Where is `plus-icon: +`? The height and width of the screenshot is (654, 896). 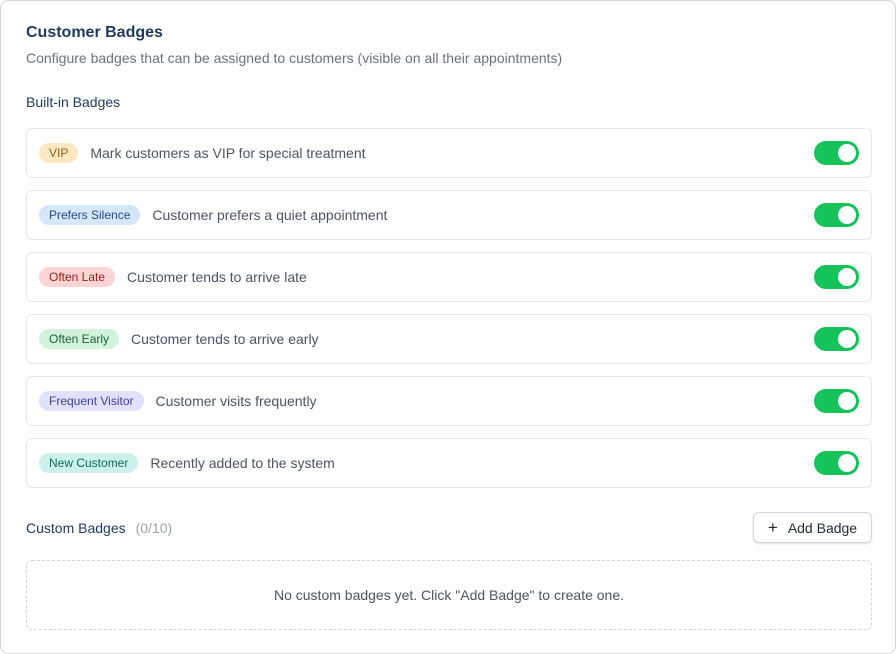 plus-icon: + is located at coordinates (772, 527).